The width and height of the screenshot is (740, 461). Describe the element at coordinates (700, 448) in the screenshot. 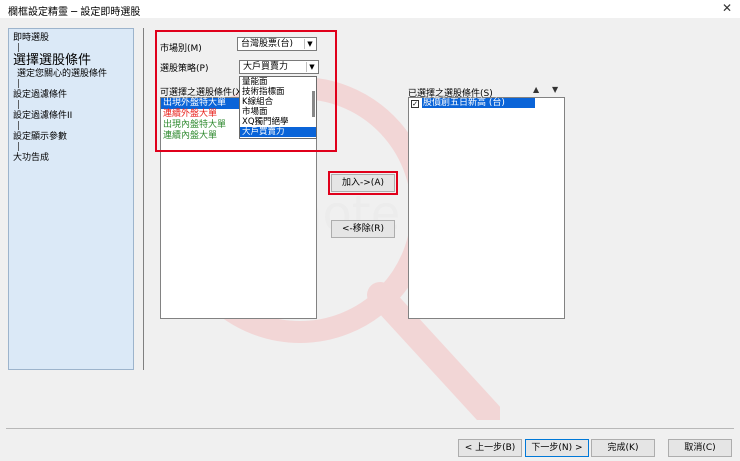

I see `cancel-button: 取消(C)` at that location.